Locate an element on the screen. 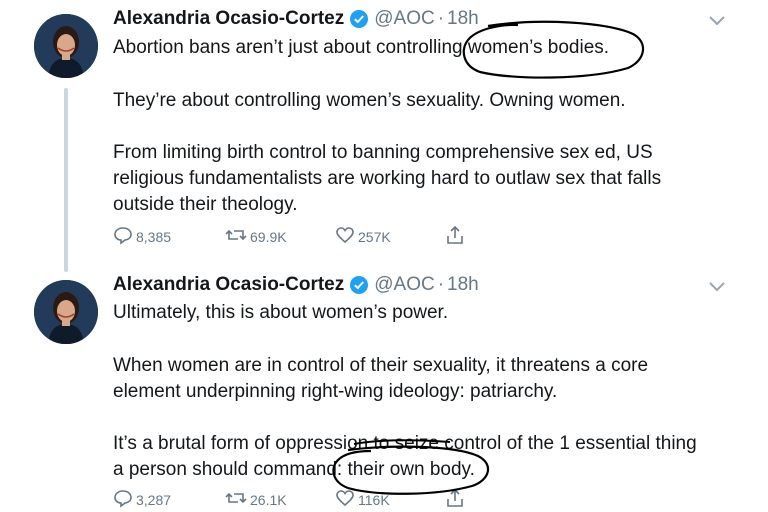 This screenshot has height=512, width=768. thread-line is located at coordinates (66, 180).